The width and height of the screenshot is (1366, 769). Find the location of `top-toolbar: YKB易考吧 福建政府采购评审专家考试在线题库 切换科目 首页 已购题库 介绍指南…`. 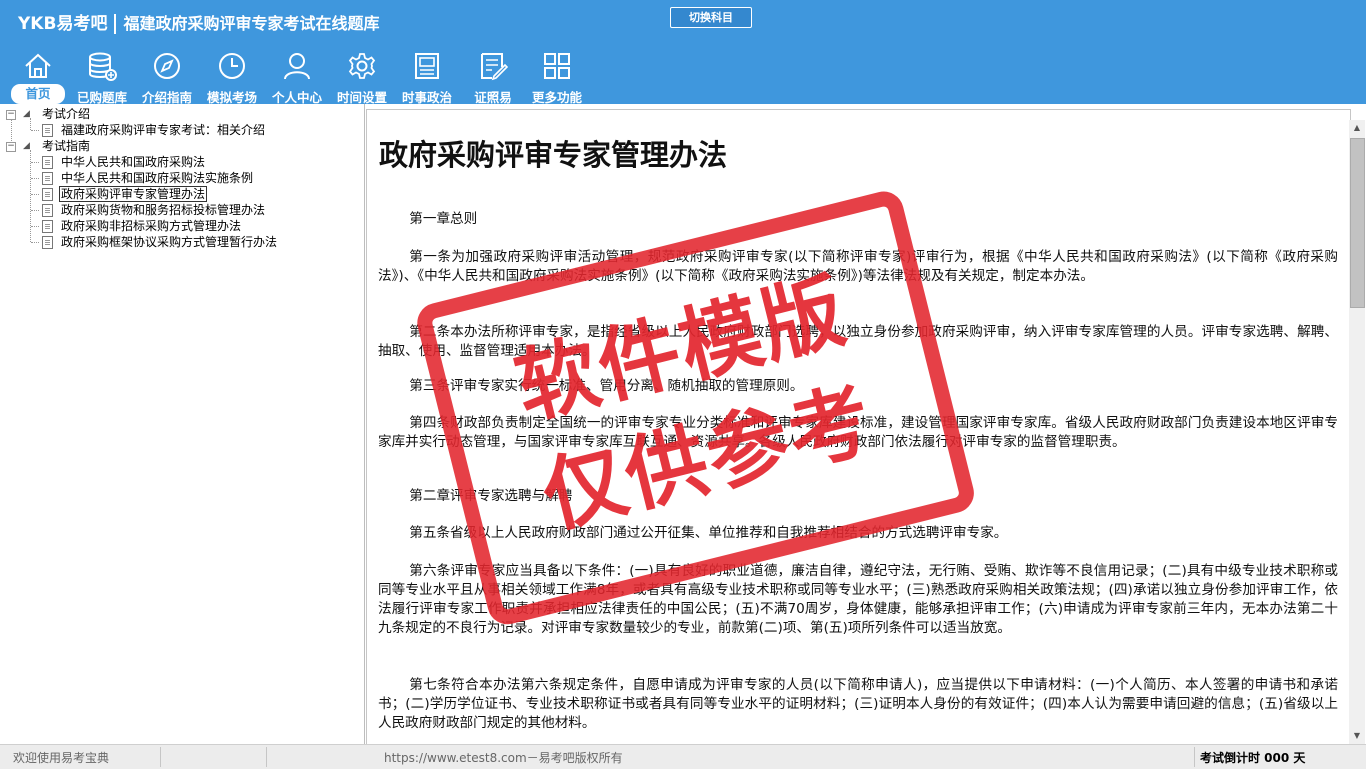

top-toolbar: YKB易考吧 福建政府采购评审专家考试在线题库 切换科目 首页 已购题库 介绍指南… is located at coordinates (683, 52).